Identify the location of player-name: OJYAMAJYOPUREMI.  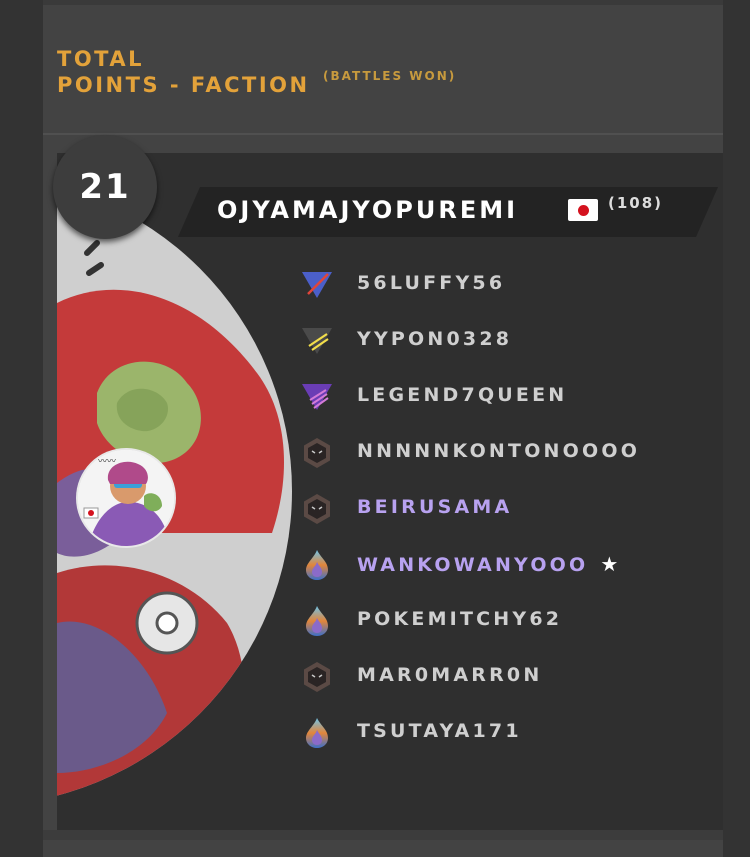
(367, 210).